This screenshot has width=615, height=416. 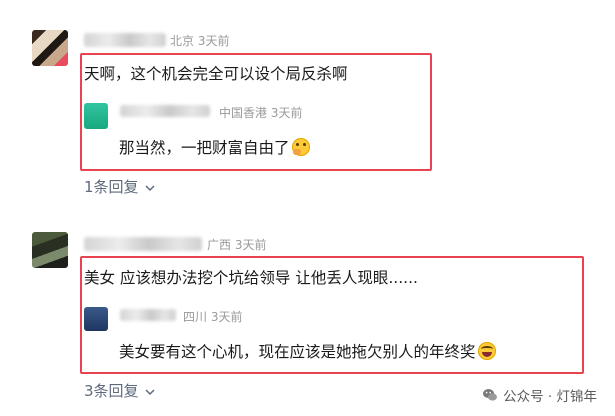 What do you see at coordinates (300, 147) in the screenshot?
I see `thinking-face-icon` at bounding box center [300, 147].